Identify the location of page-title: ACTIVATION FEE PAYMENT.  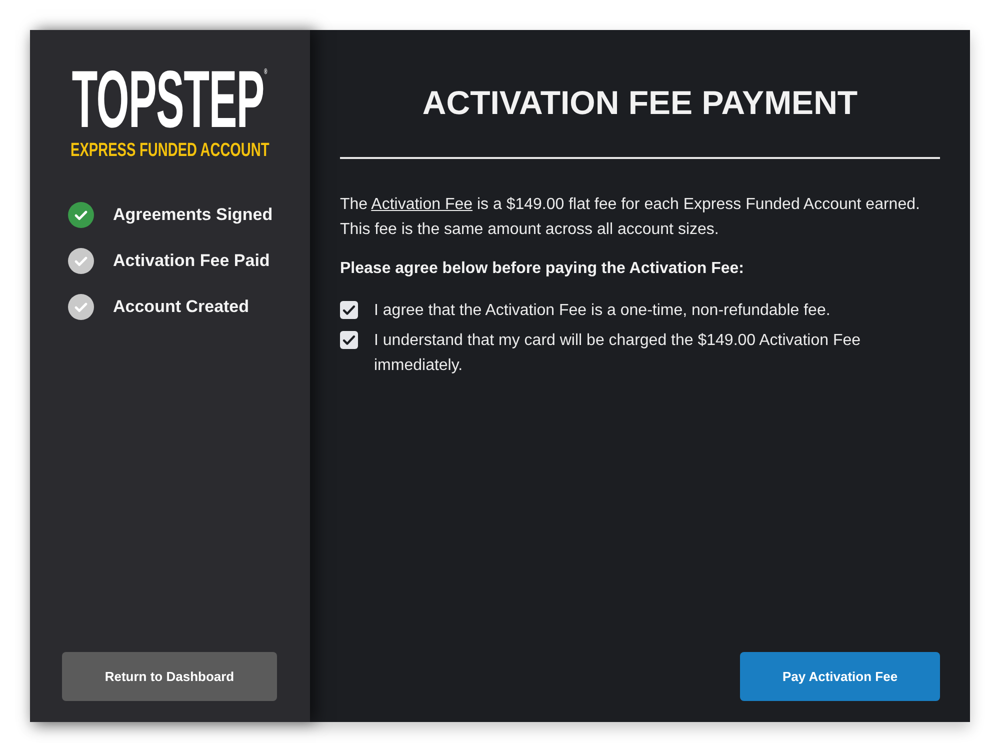
(640, 103).